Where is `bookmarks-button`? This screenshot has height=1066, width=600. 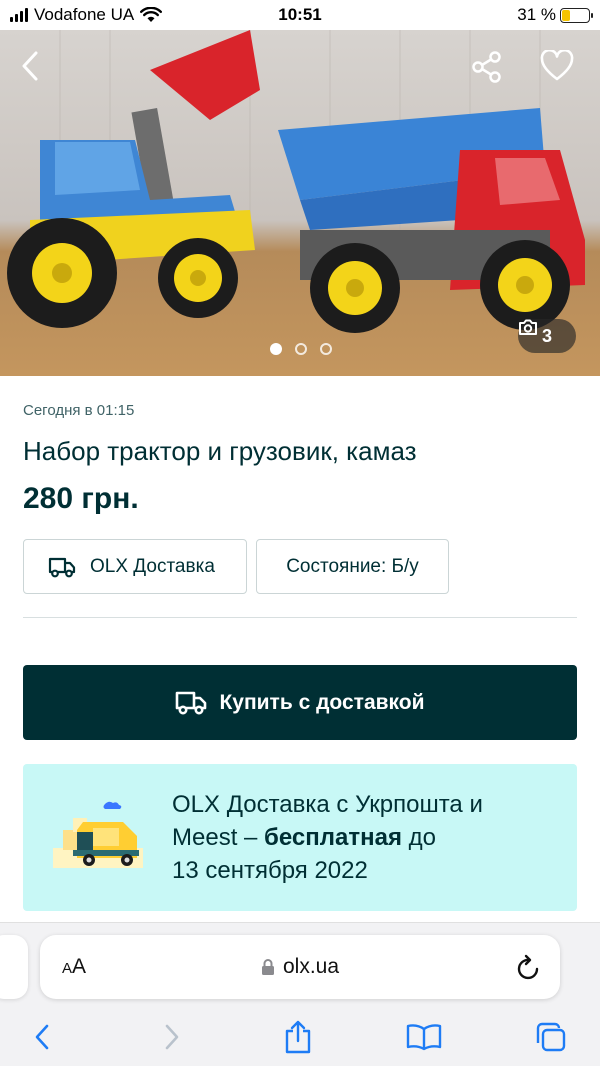
bookmarks-button is located at coordinates (424, 1037).